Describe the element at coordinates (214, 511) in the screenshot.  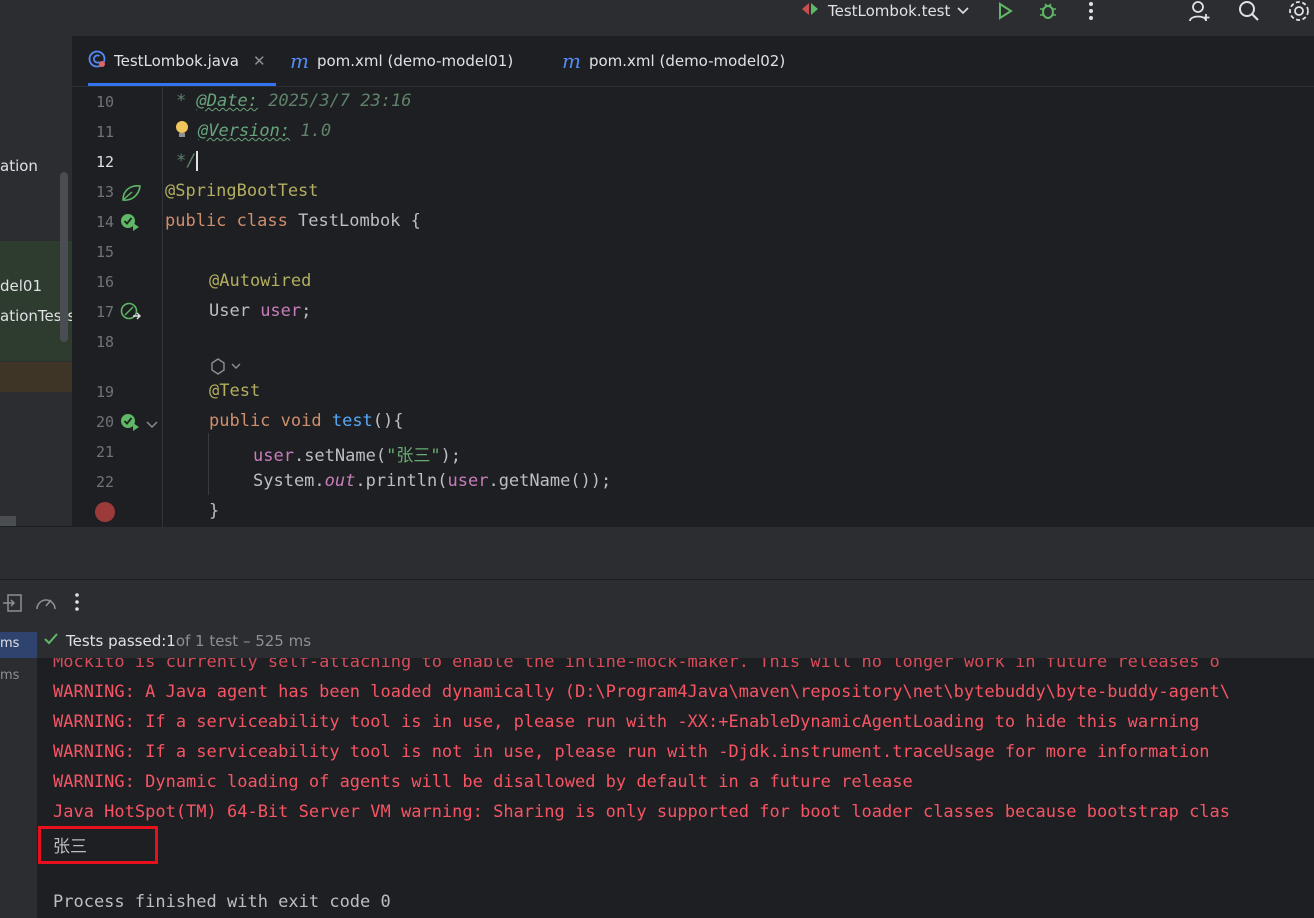
I see `code-line-23: }` at that location.